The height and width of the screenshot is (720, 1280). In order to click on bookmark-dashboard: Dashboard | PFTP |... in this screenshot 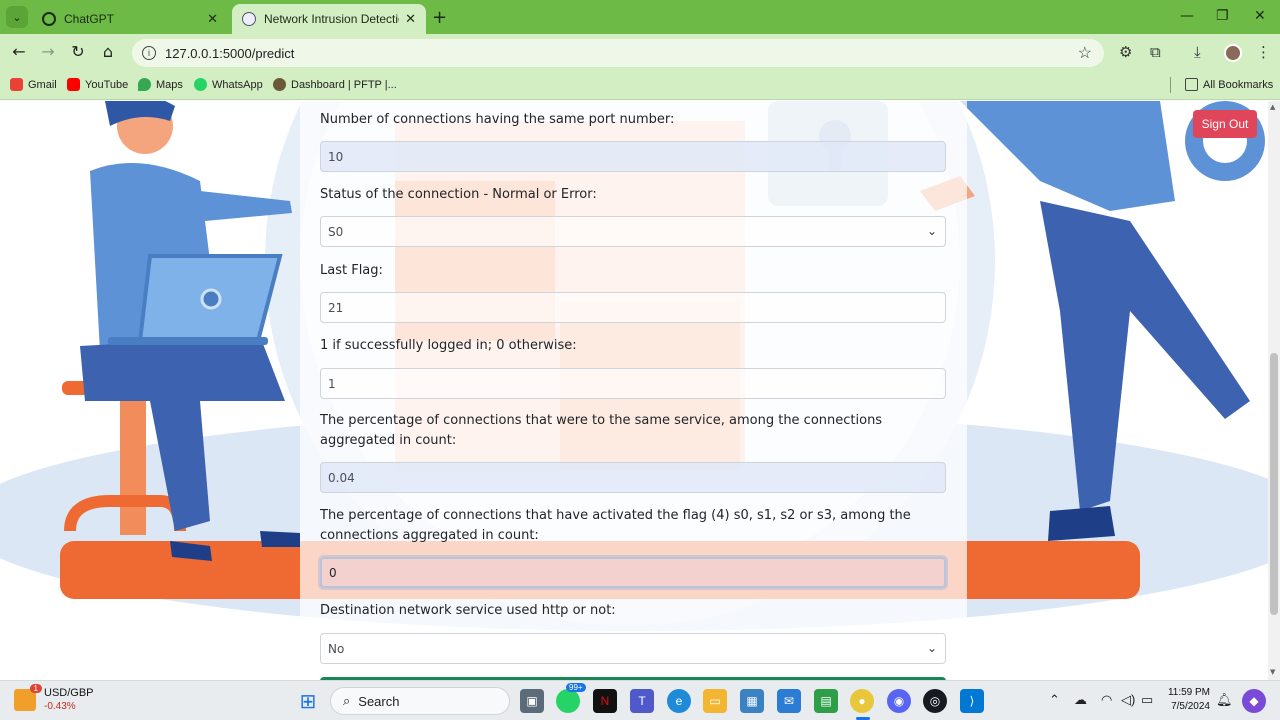, I will do `click(335, 84)`.